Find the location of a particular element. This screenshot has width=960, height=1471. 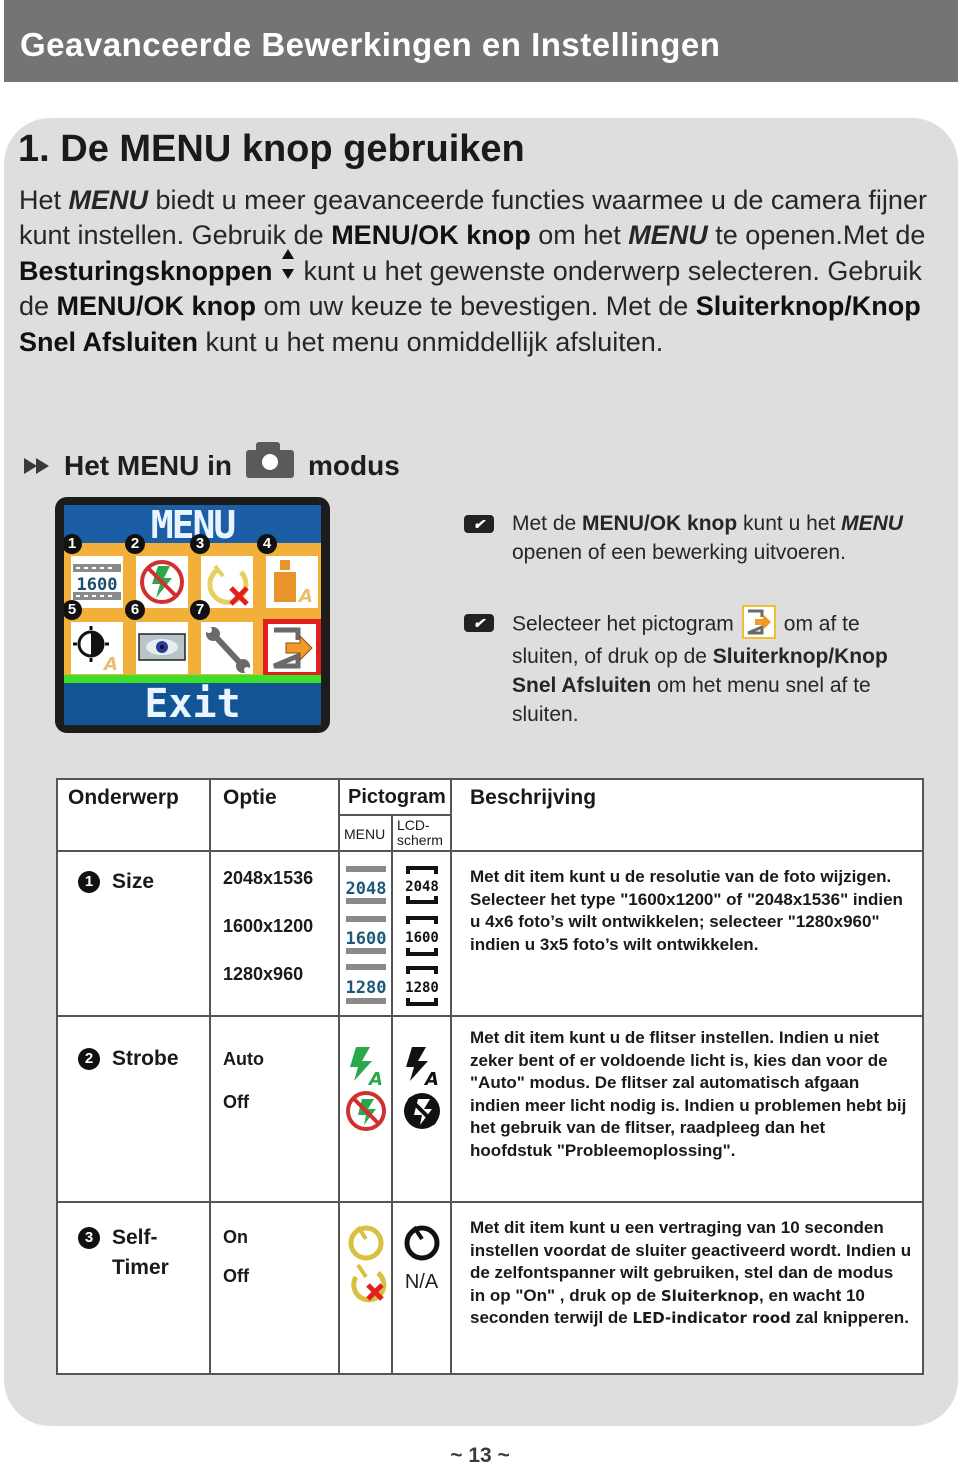

item-number-badge: 5 is located at coordinates (73, 610).